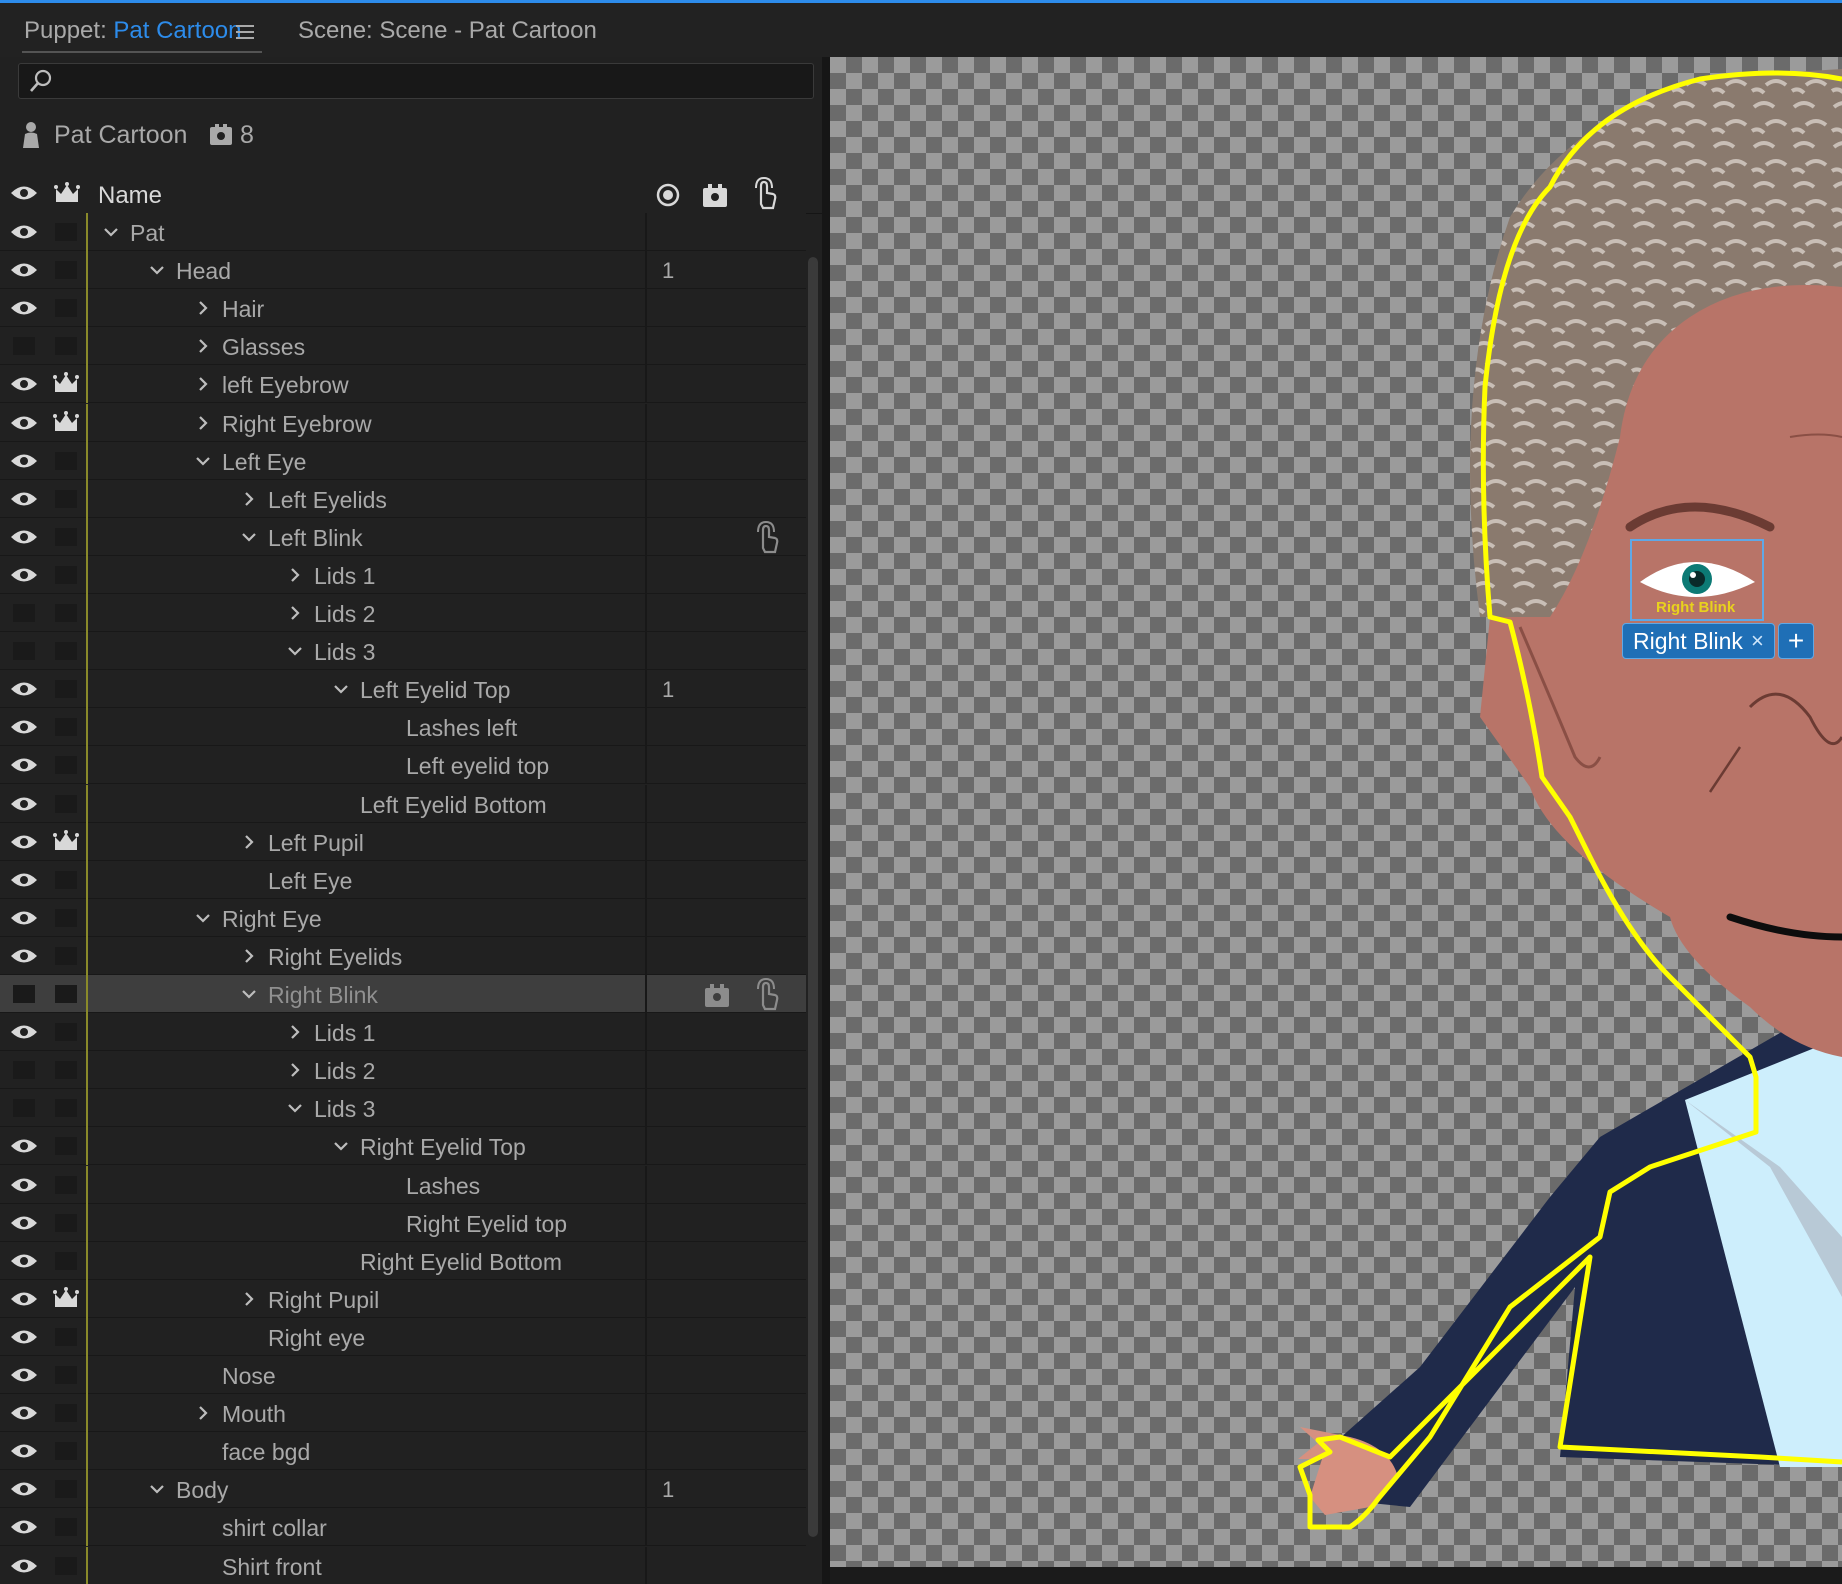  What do you see at coordinates (403, 574) in the screenshot?
I see `tree-row: Lids 1` at bounding box center [403, 574].